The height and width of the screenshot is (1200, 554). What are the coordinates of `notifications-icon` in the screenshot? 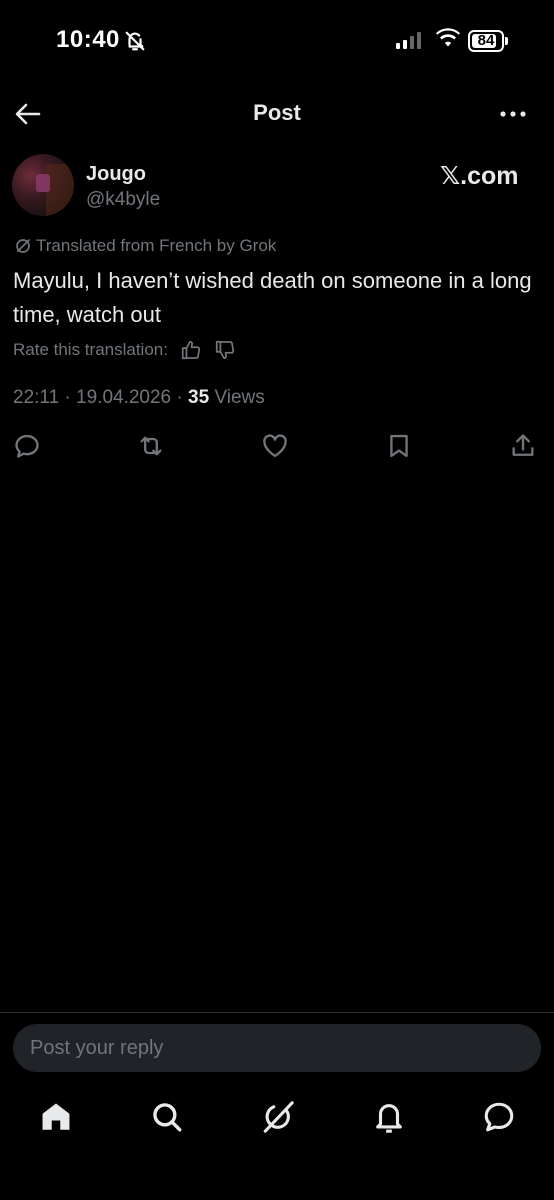 It's located at (389, 1117).